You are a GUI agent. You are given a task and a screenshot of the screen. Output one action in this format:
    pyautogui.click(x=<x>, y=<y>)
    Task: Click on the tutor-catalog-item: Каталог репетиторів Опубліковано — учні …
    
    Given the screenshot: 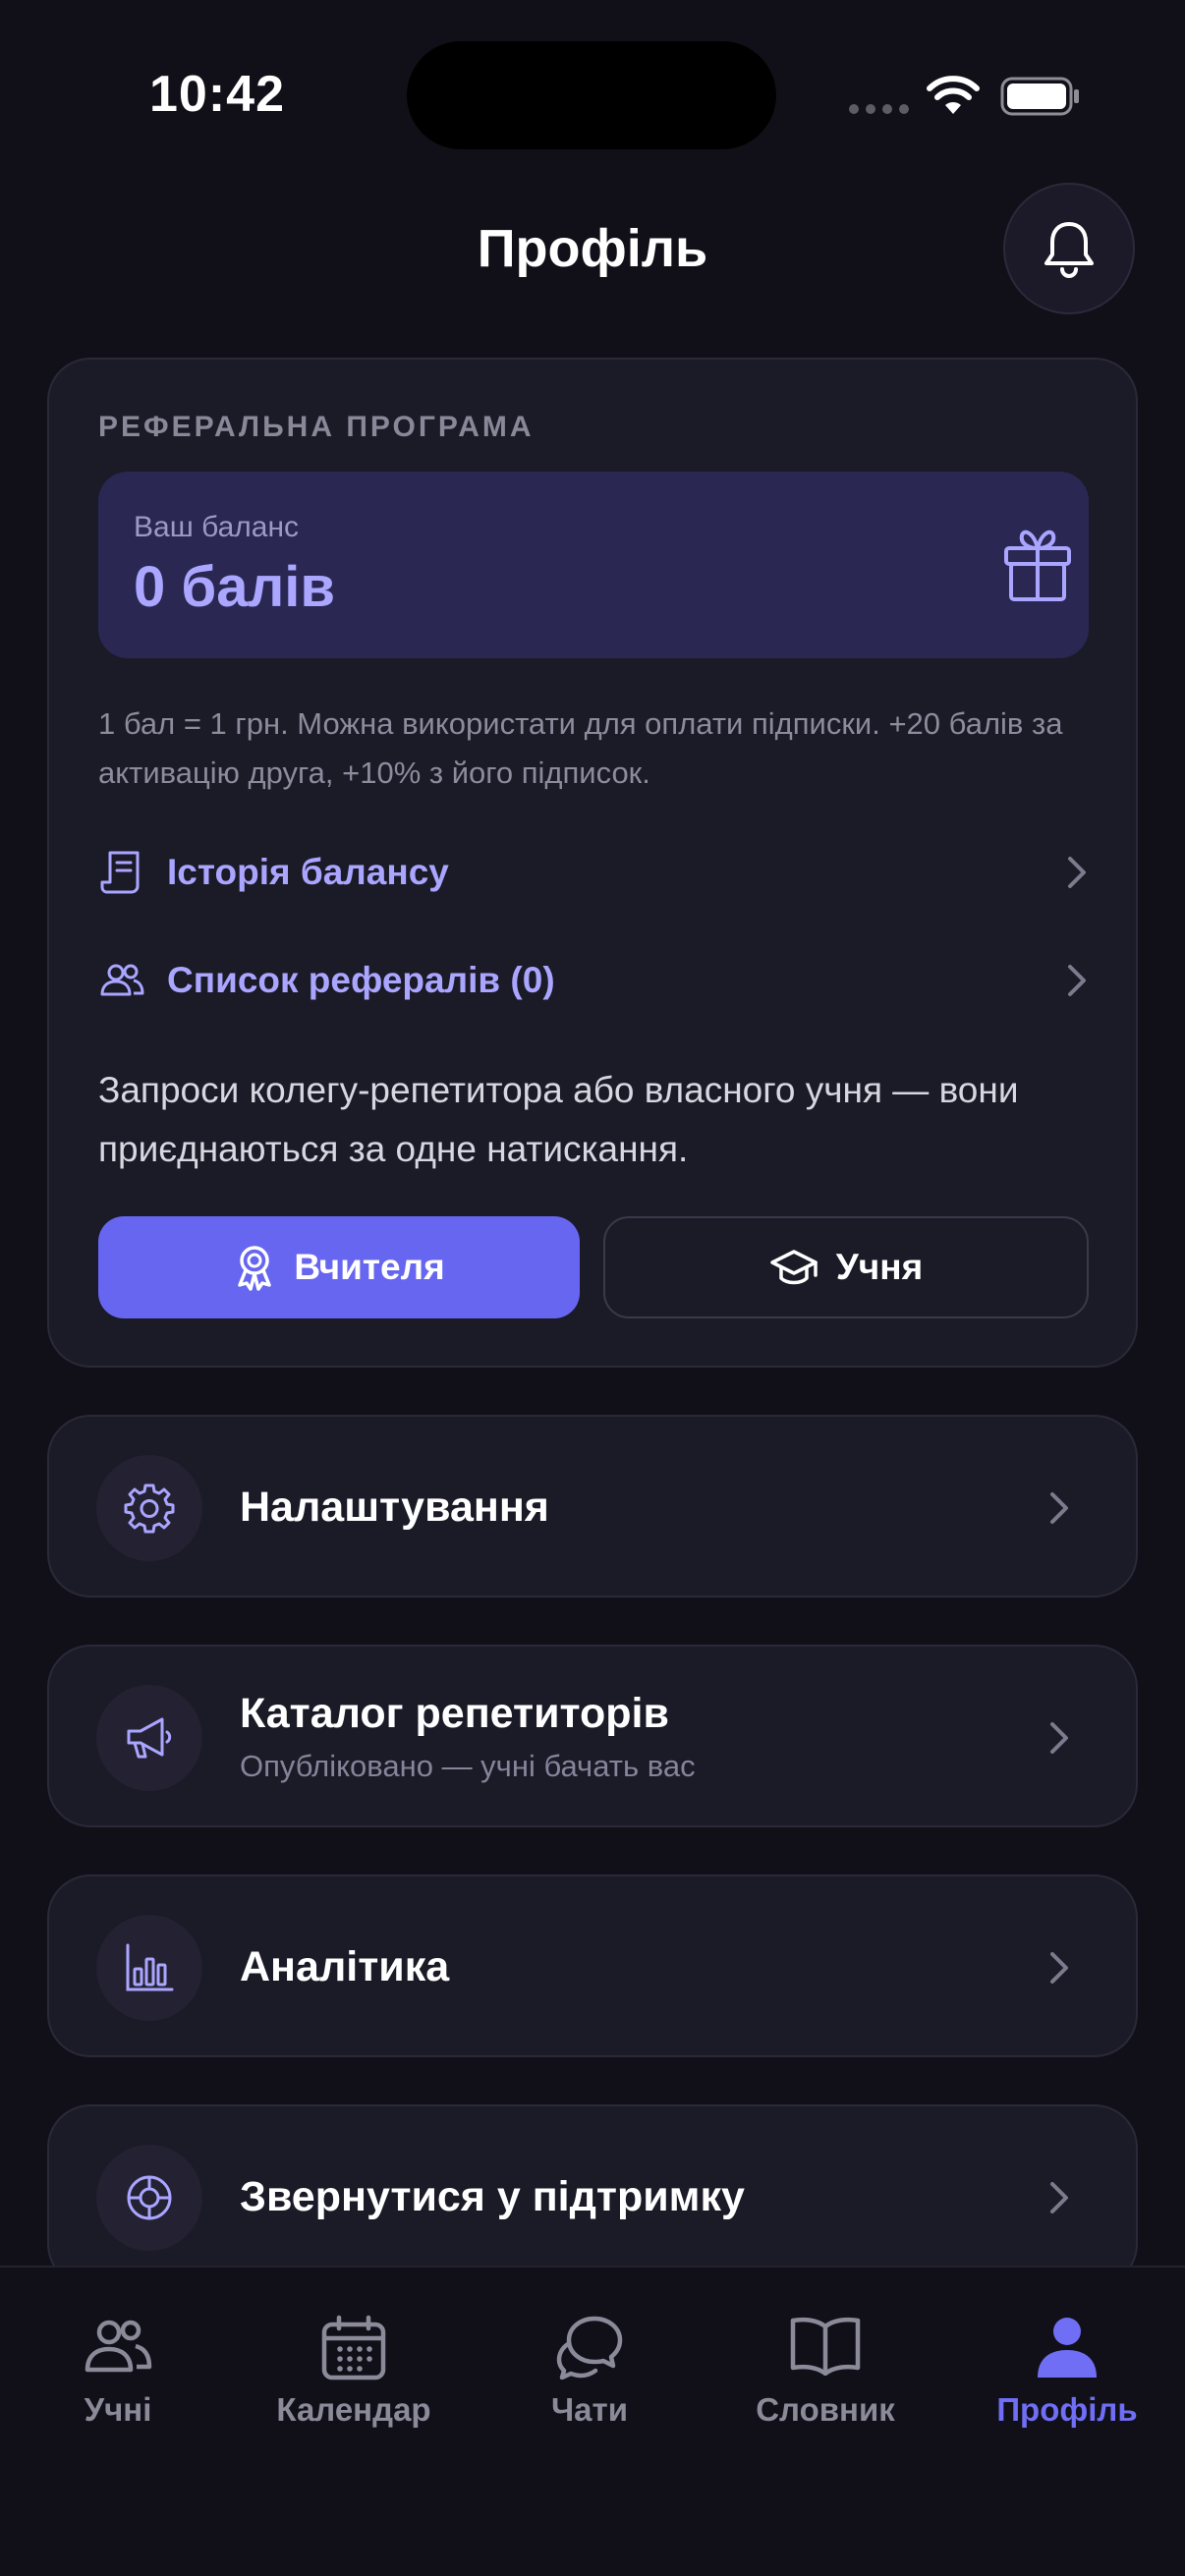 What is the action you would take?
    pyautogui.click(x=592, y=1736)
    